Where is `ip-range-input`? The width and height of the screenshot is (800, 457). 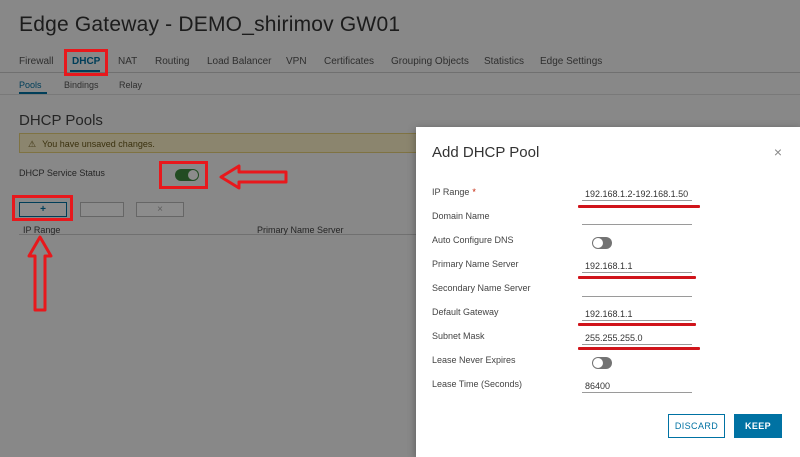
ip-range-input is located at coordinates (637, 194).